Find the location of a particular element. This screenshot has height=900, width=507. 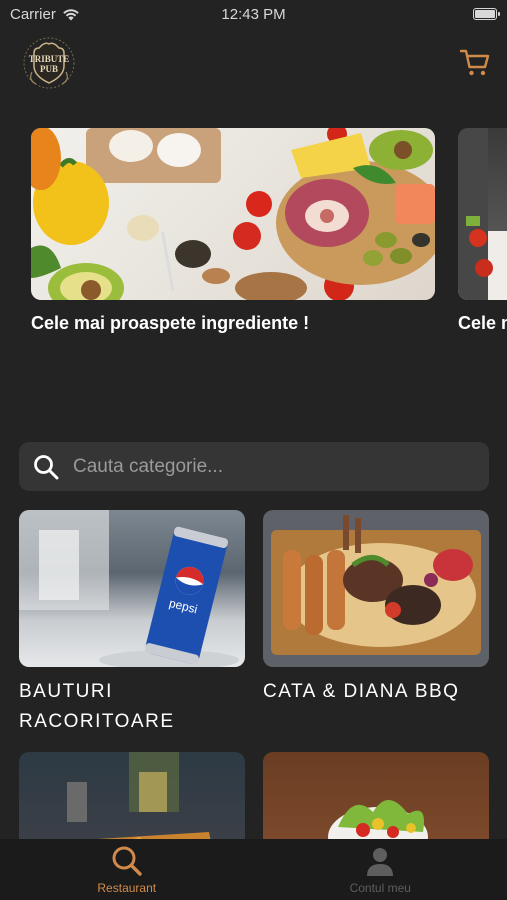

category-card-bauturi: pepsi BAUTURI RACORITOARE is located at coordinates (132, 623).